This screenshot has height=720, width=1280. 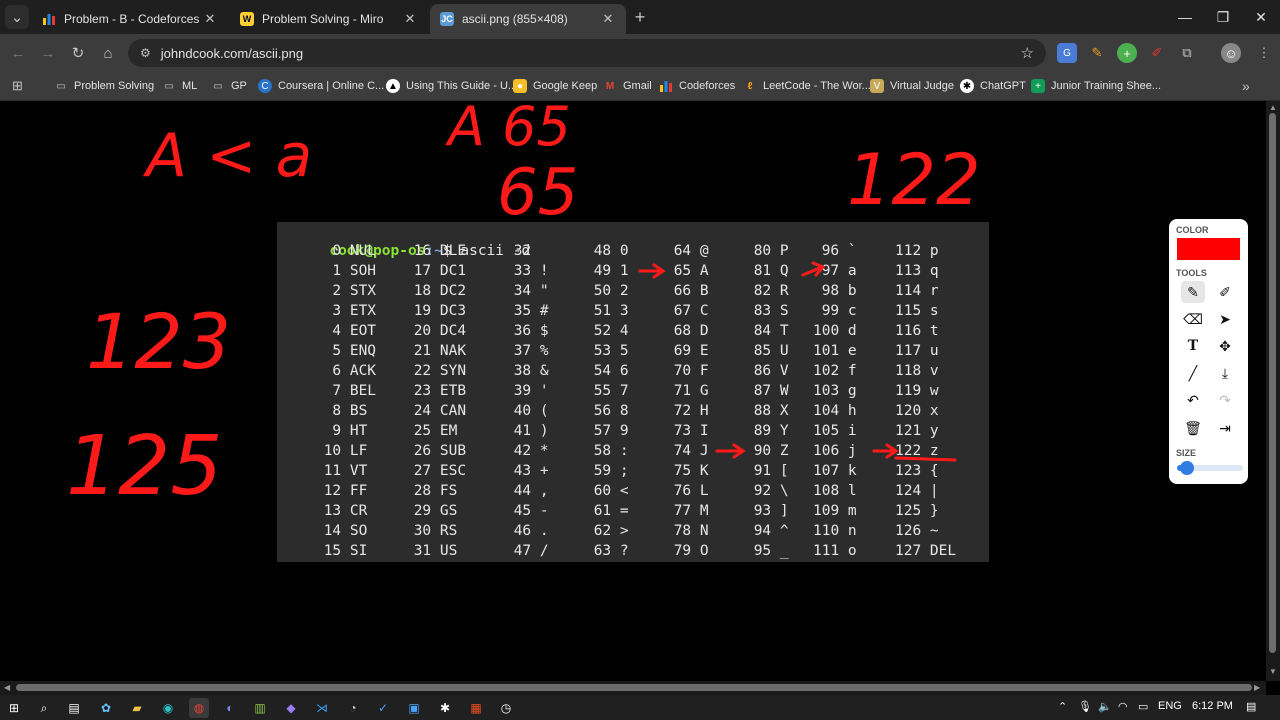 What do you see at coordinates (835, 471) in the screenshot?
I see `ascii-entry: 107 k` at bounding box center [835, 471].